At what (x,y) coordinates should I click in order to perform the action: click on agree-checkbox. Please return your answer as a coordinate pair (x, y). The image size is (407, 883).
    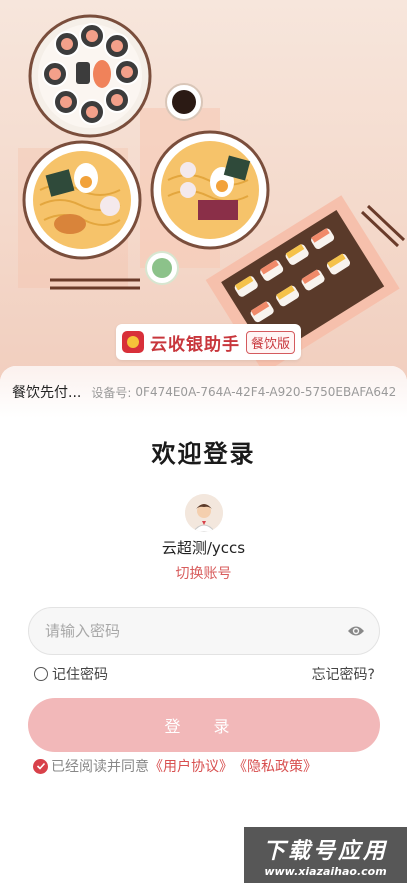
    Looking at the image, I should click on (40, 766).